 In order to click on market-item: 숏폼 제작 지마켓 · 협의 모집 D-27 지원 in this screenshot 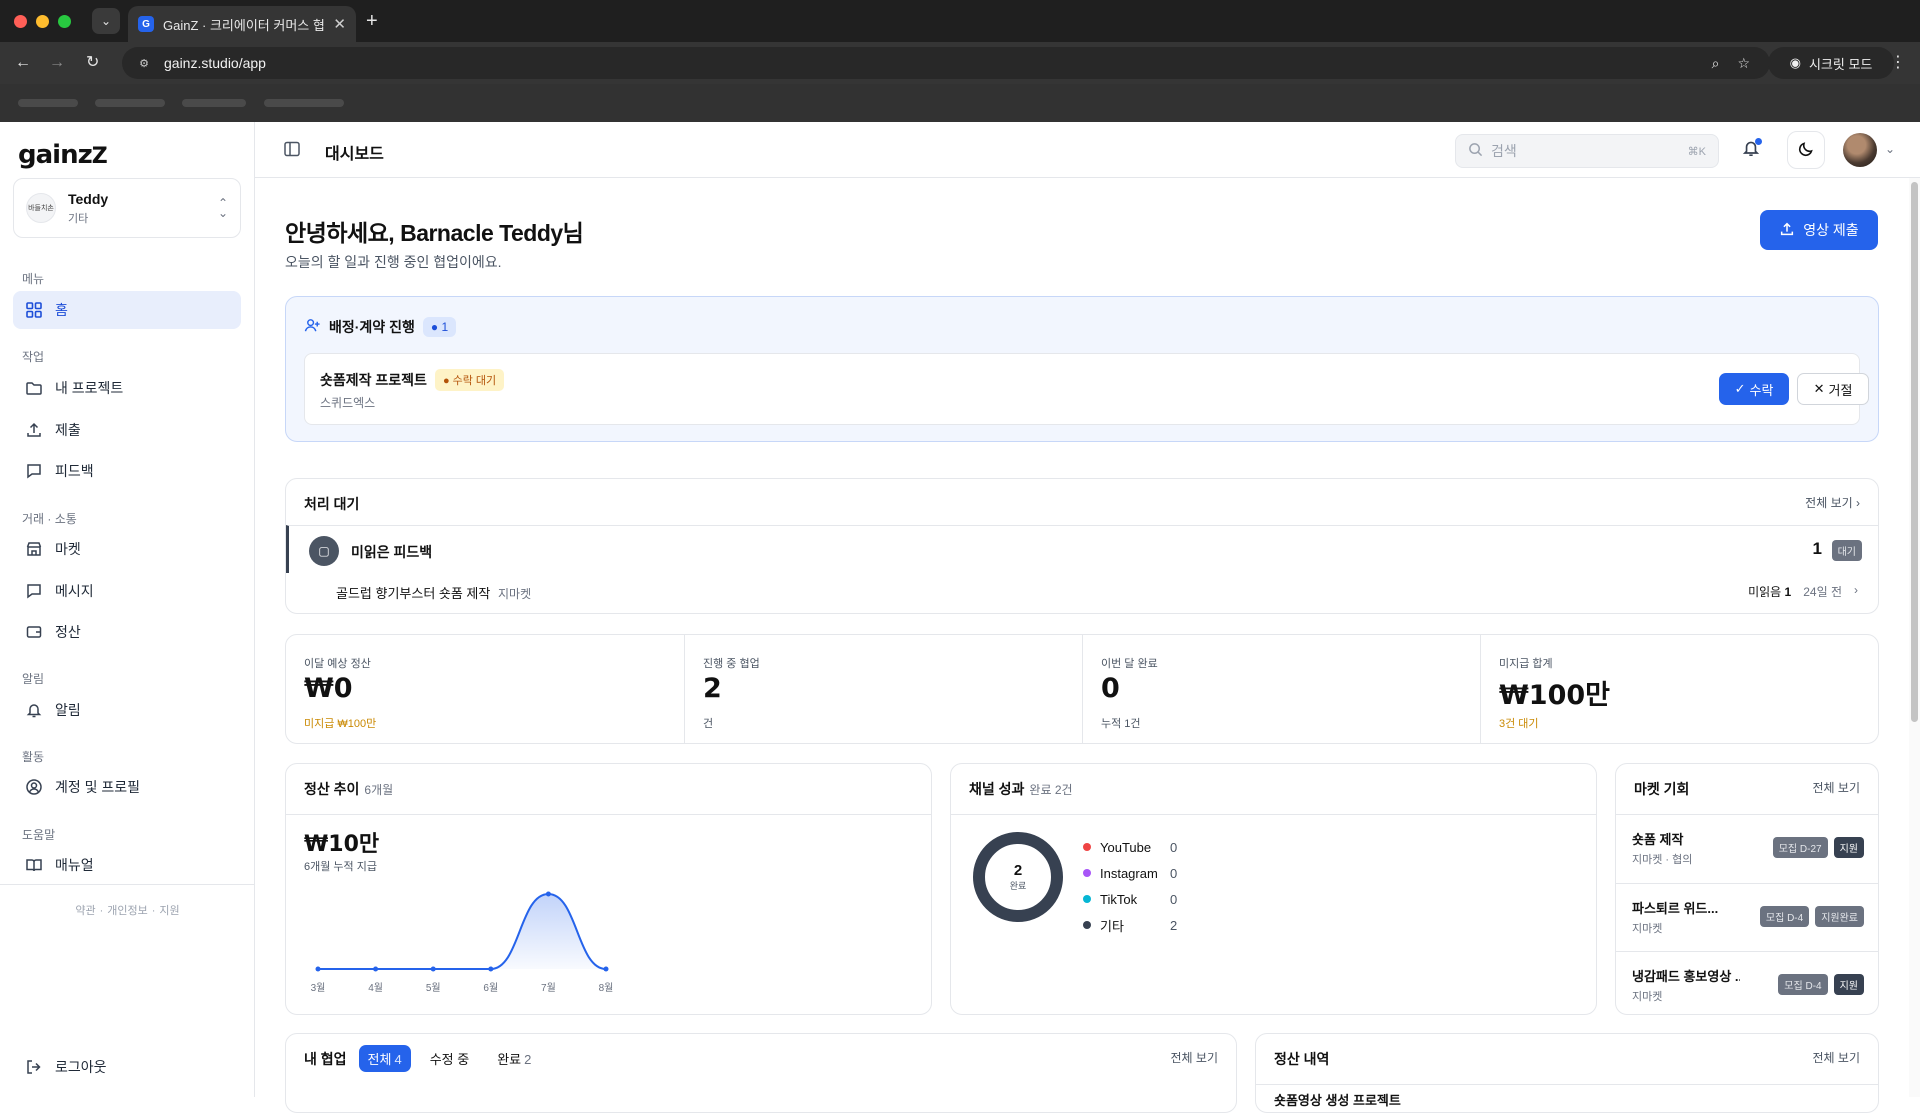, I will do `click(1747, 849)`.